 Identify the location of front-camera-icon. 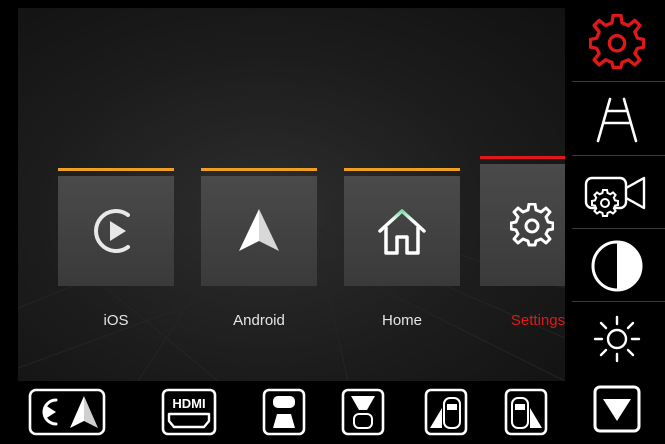
(284, 412).